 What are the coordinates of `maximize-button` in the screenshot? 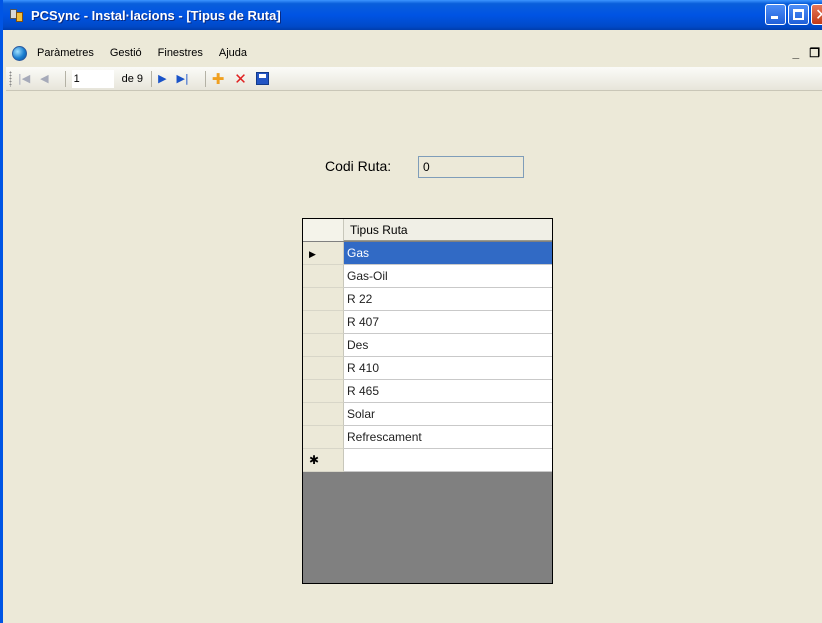 It's located at (798, 14).